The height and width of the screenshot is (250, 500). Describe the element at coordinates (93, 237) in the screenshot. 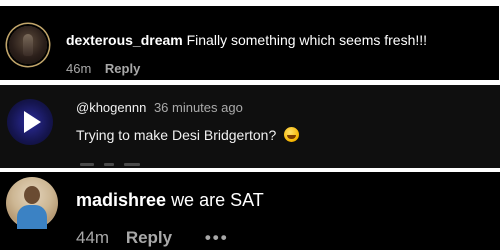

I see `timestamp: 44m` at that location.